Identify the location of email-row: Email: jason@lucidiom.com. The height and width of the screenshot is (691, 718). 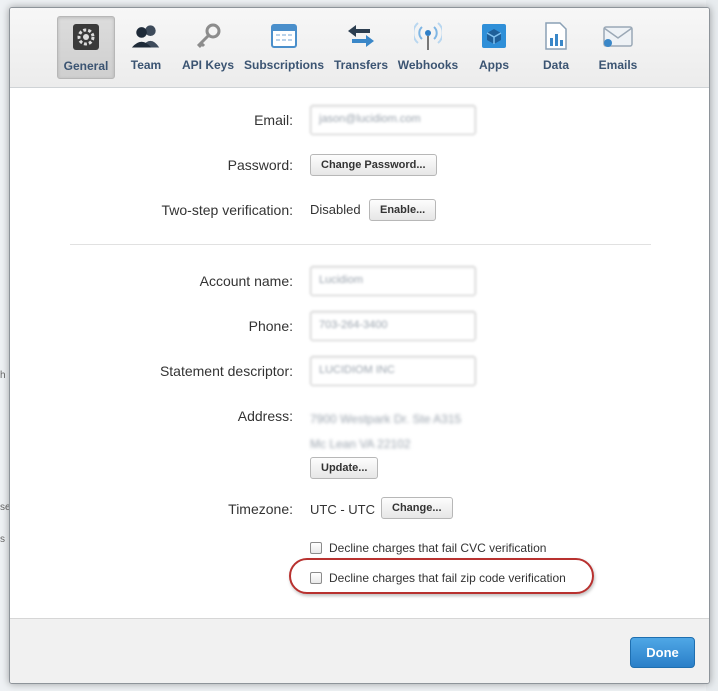
(359, 120).